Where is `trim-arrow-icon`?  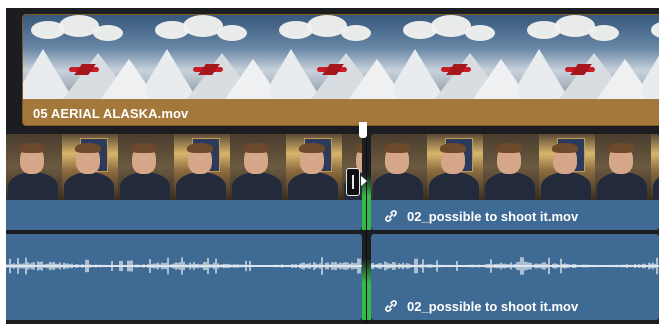
trim-arrow-icon is located at coordinates (364, 181).